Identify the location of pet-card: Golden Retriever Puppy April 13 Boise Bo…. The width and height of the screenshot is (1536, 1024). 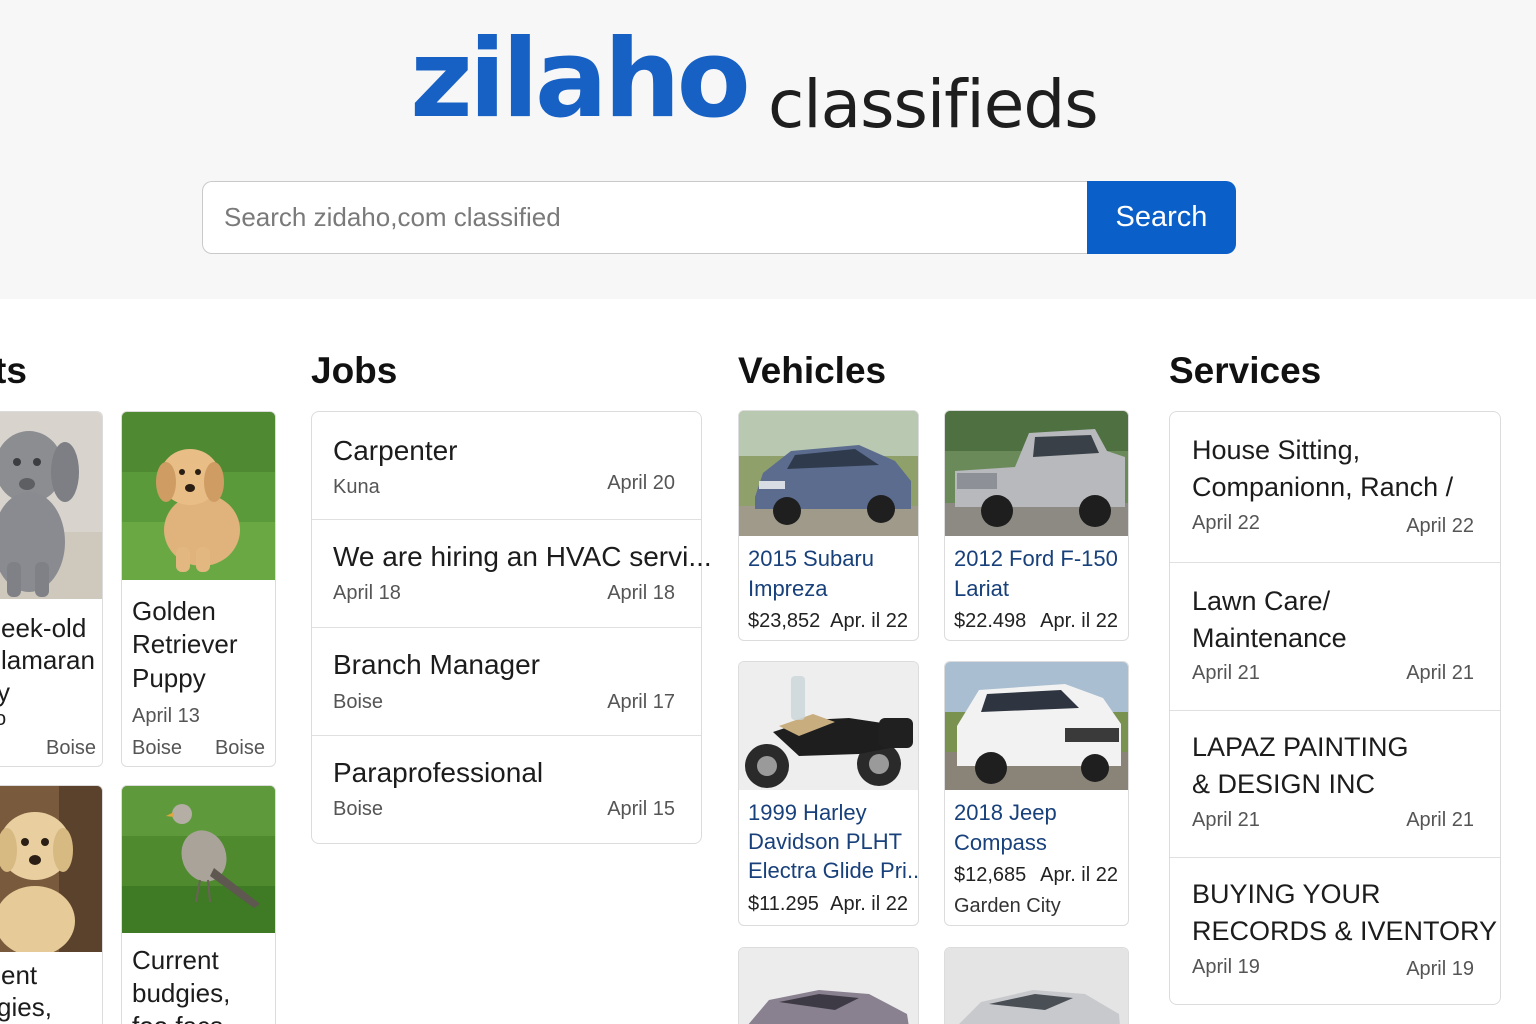
(198, 589).